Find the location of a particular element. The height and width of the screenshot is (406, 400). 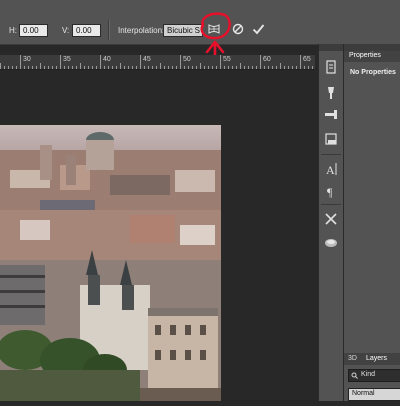

brush-presets-icon is located at coordinates (331, 93).